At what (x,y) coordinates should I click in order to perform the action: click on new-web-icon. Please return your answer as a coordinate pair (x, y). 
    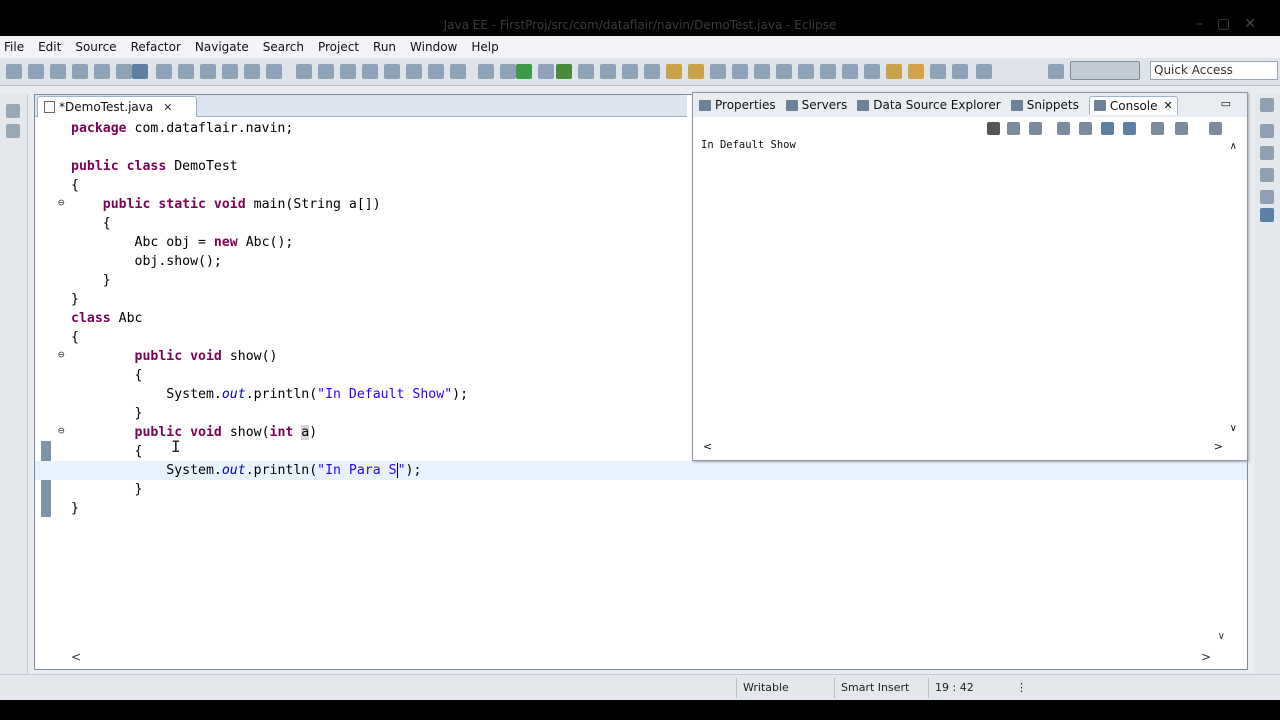
    Looking at the image, I should click on (630, 71).